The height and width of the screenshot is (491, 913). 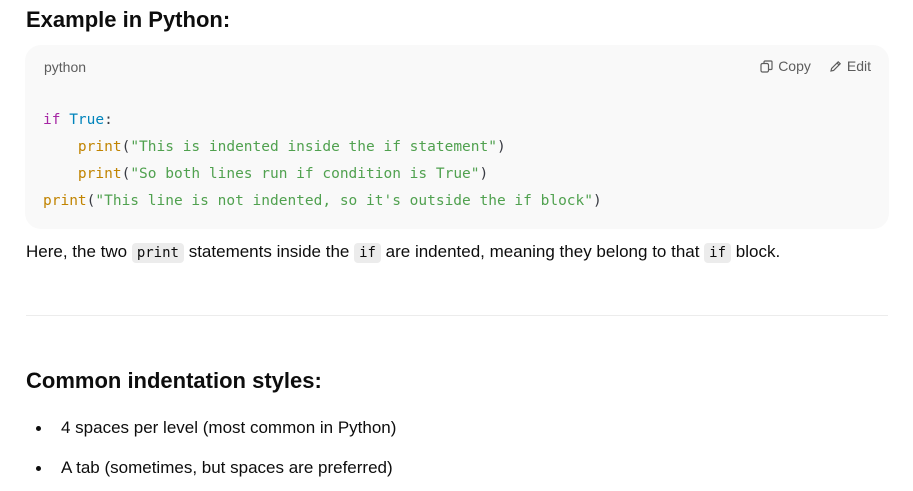 I want to click on edit-label: Edit, so click(x=858, y=66).